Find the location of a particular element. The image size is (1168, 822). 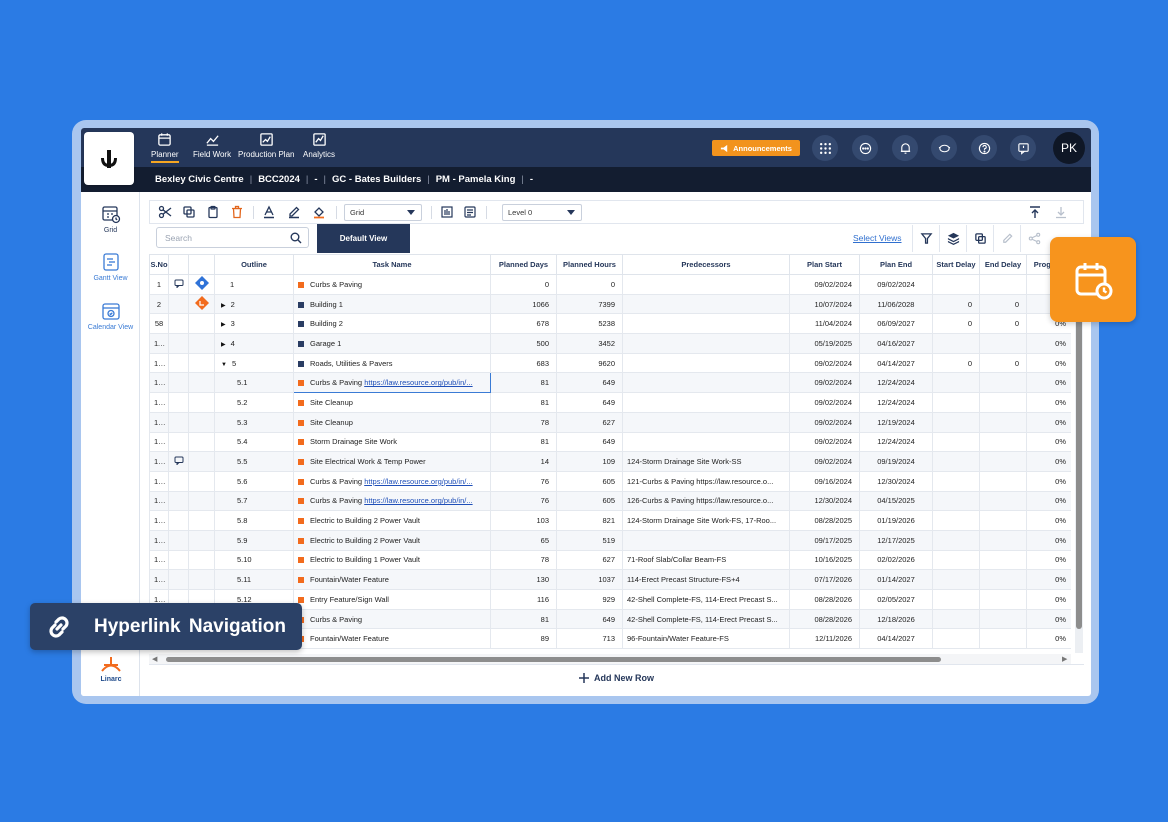

cell-sno: 121 is located at coordinates (159, 383).